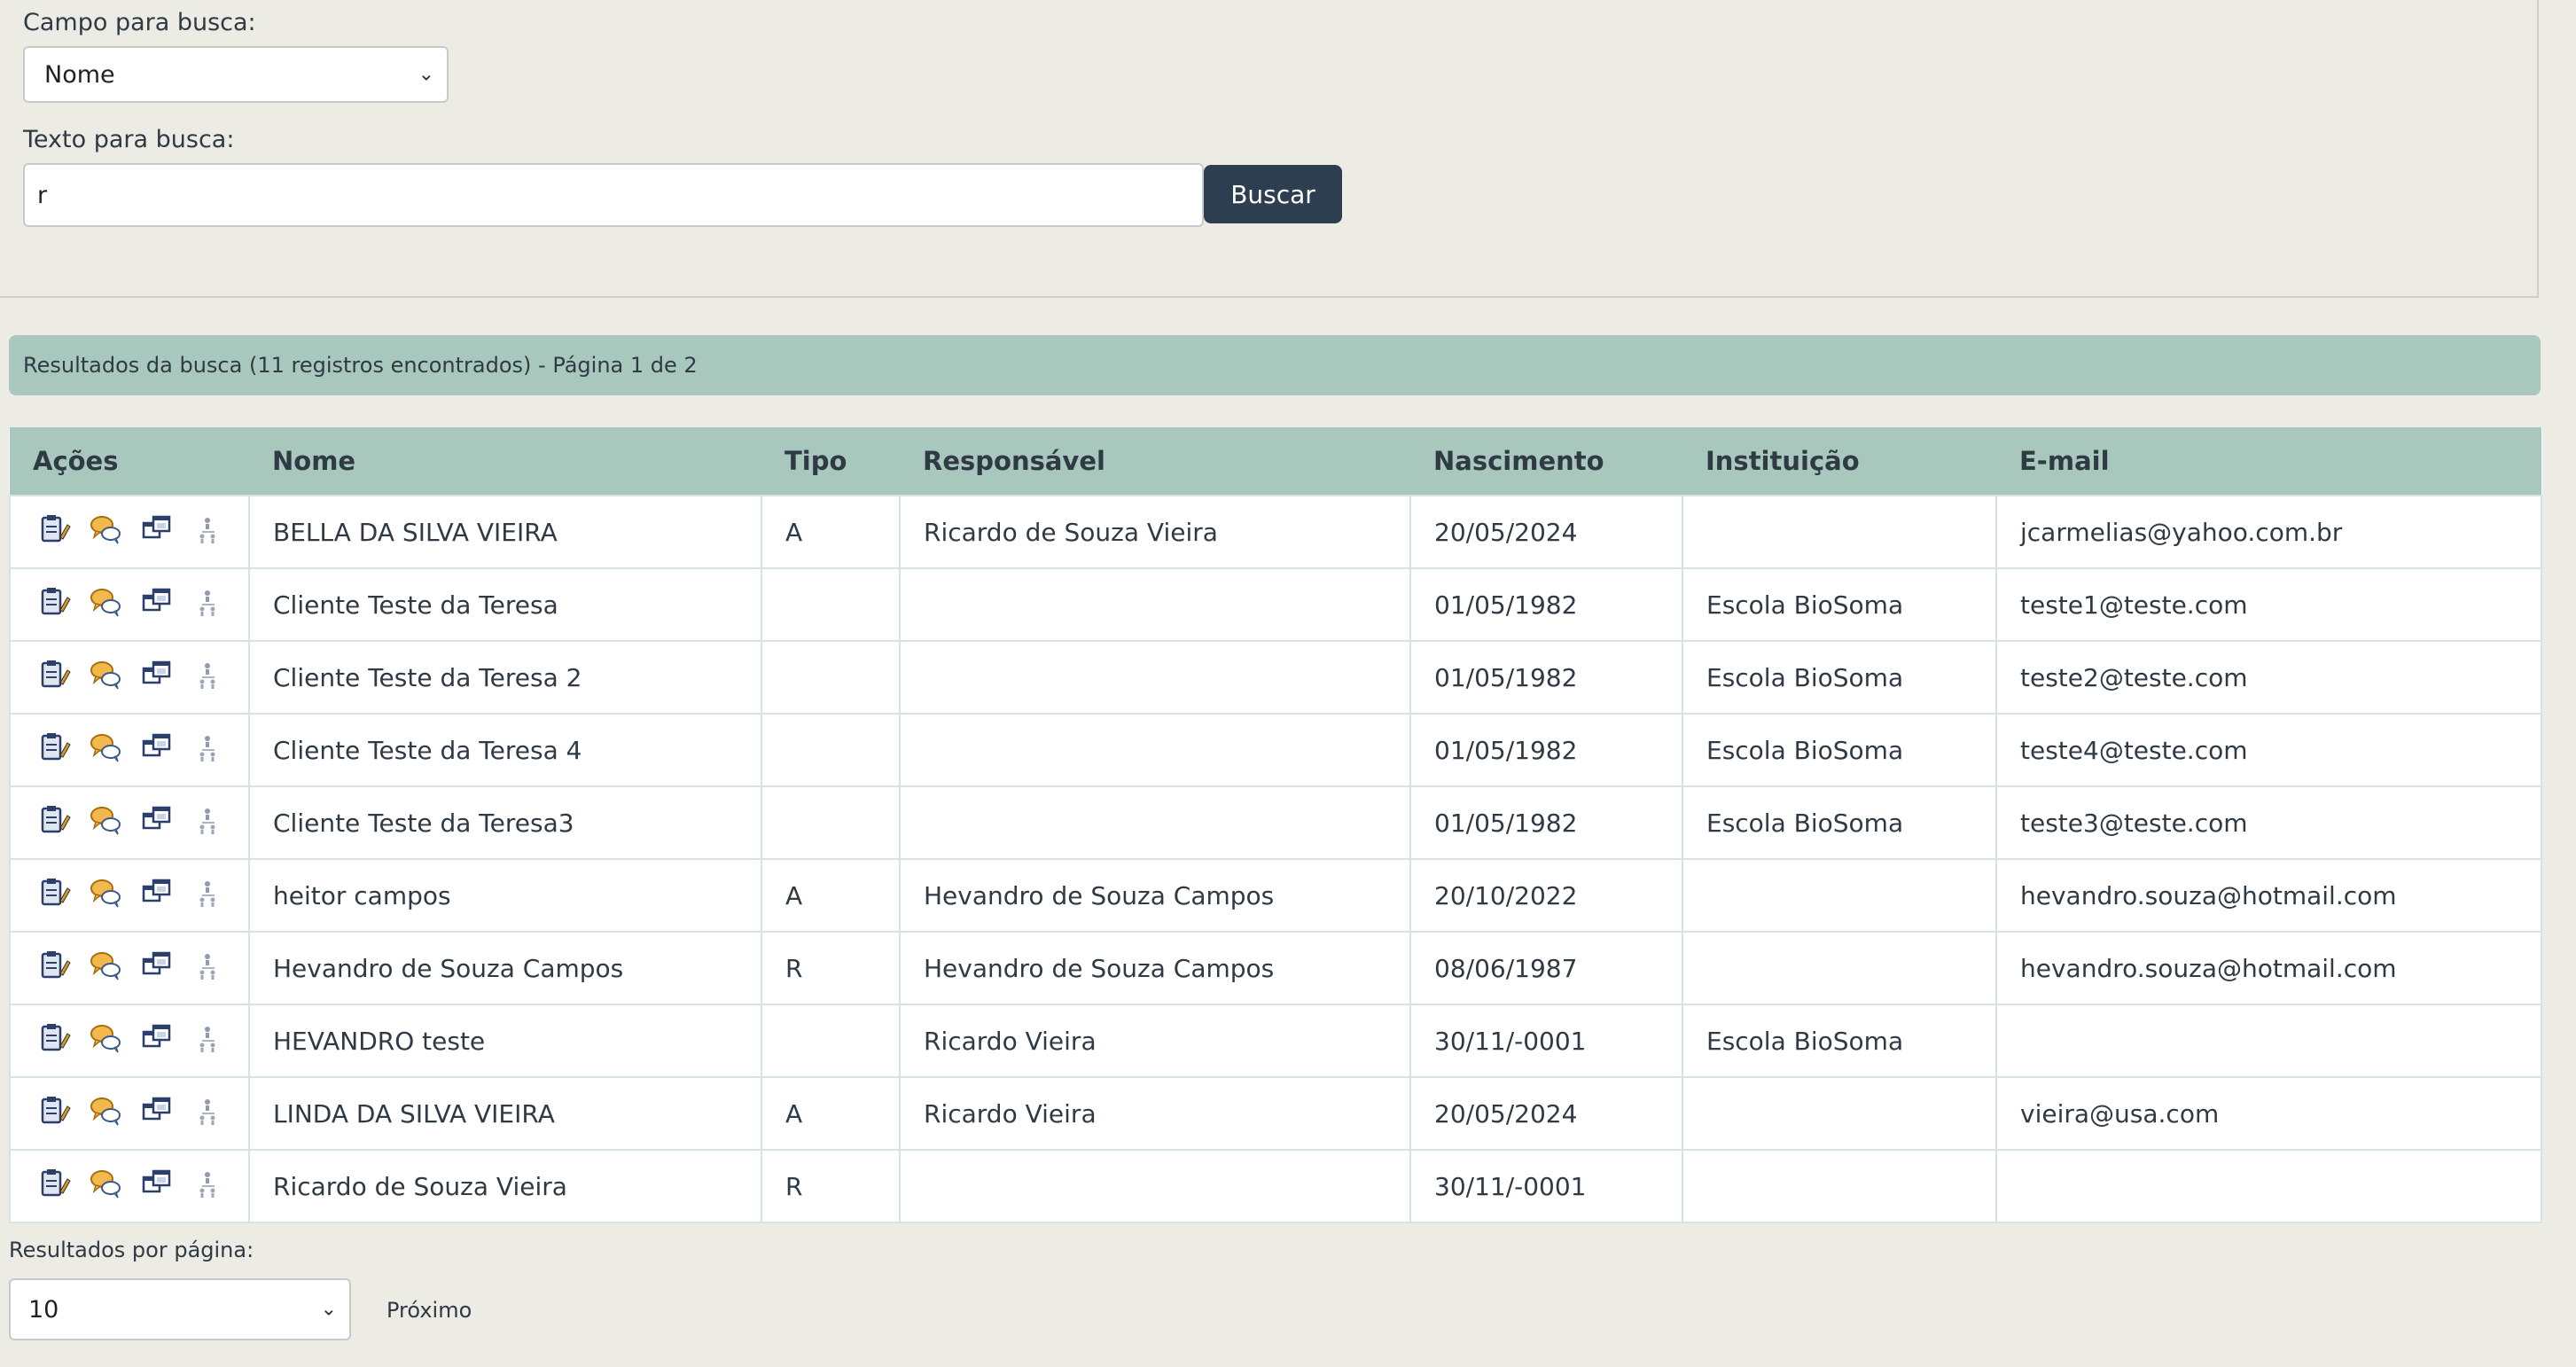  I want to click on per-page-label: Resultados por página:, so click(131, 1250).